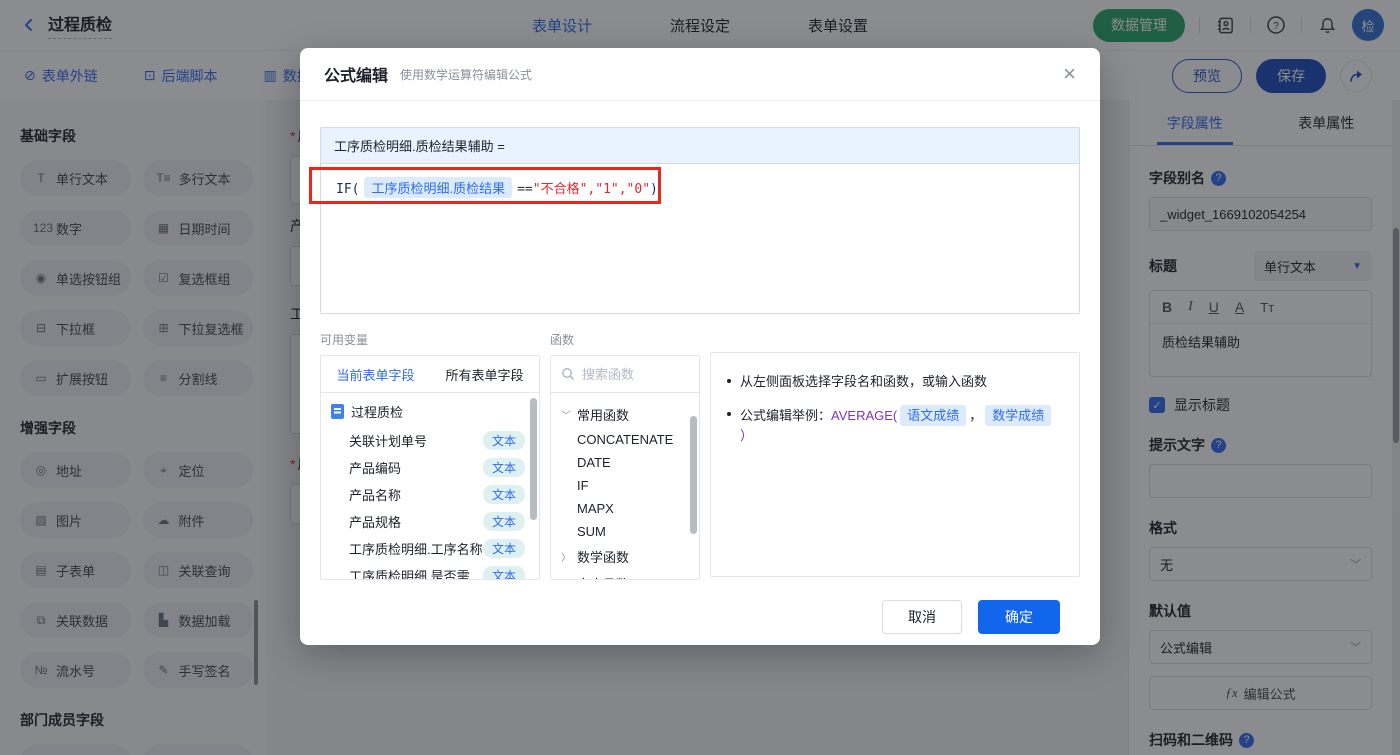 This screenshot has width=1400, height=755. What do you see at coordinates (628, 508) in the screenshot?
I see `function-item: MAPX` at bounding box center [628, 508].